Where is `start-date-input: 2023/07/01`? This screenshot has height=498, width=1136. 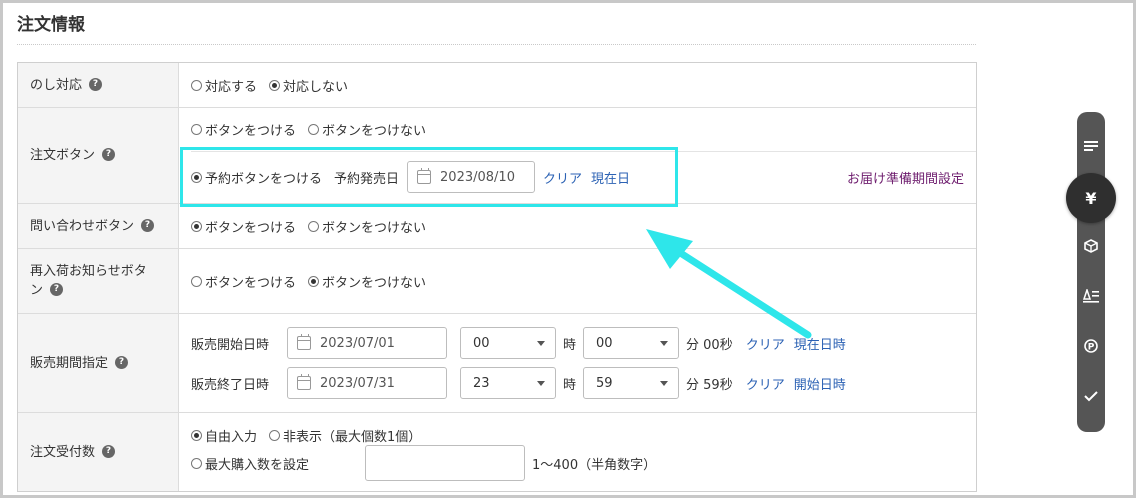 start-date-input: 2023/07/01 is located at coordinates (367, 343).